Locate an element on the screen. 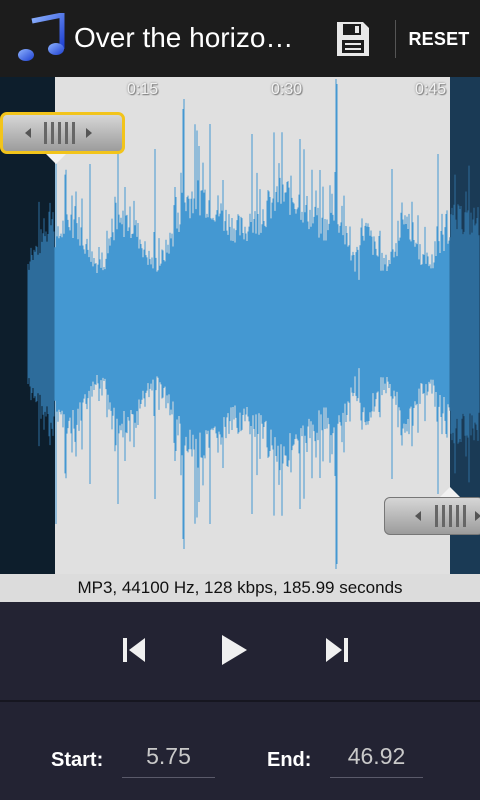 This screenshot has width=480, height=800. skip-previous-button is located at coordinates (134, 650).